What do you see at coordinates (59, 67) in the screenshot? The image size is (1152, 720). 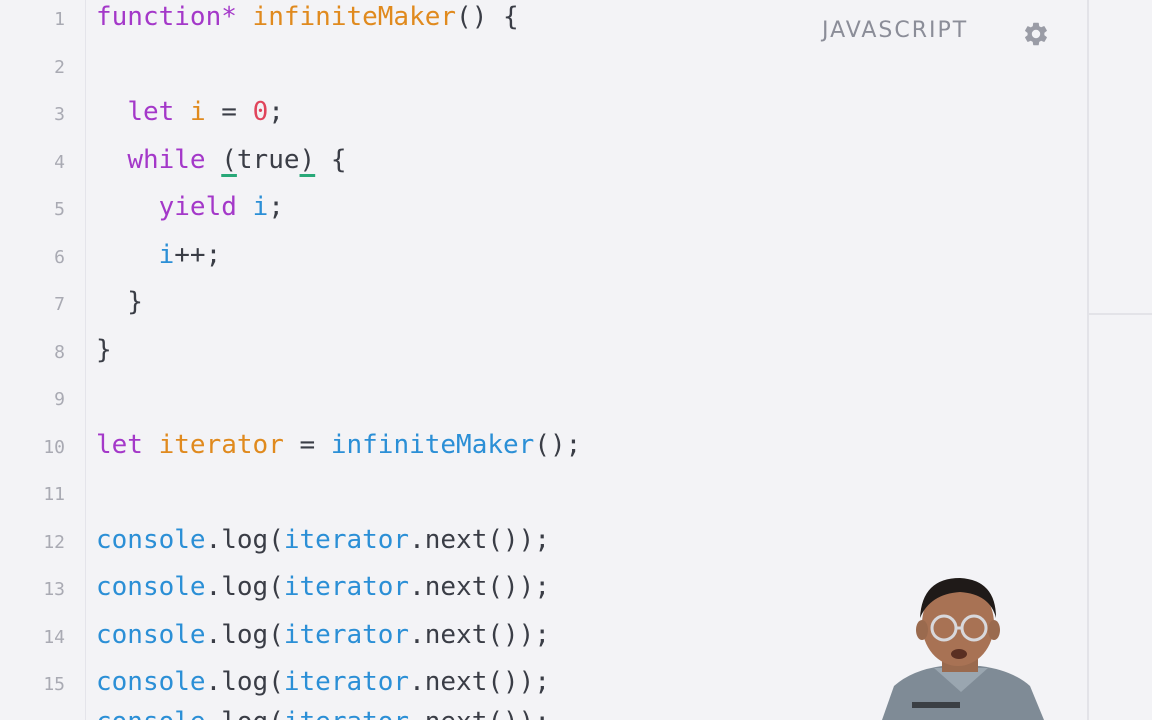 I see `line-number: 2` at bounding box center [59, 67].